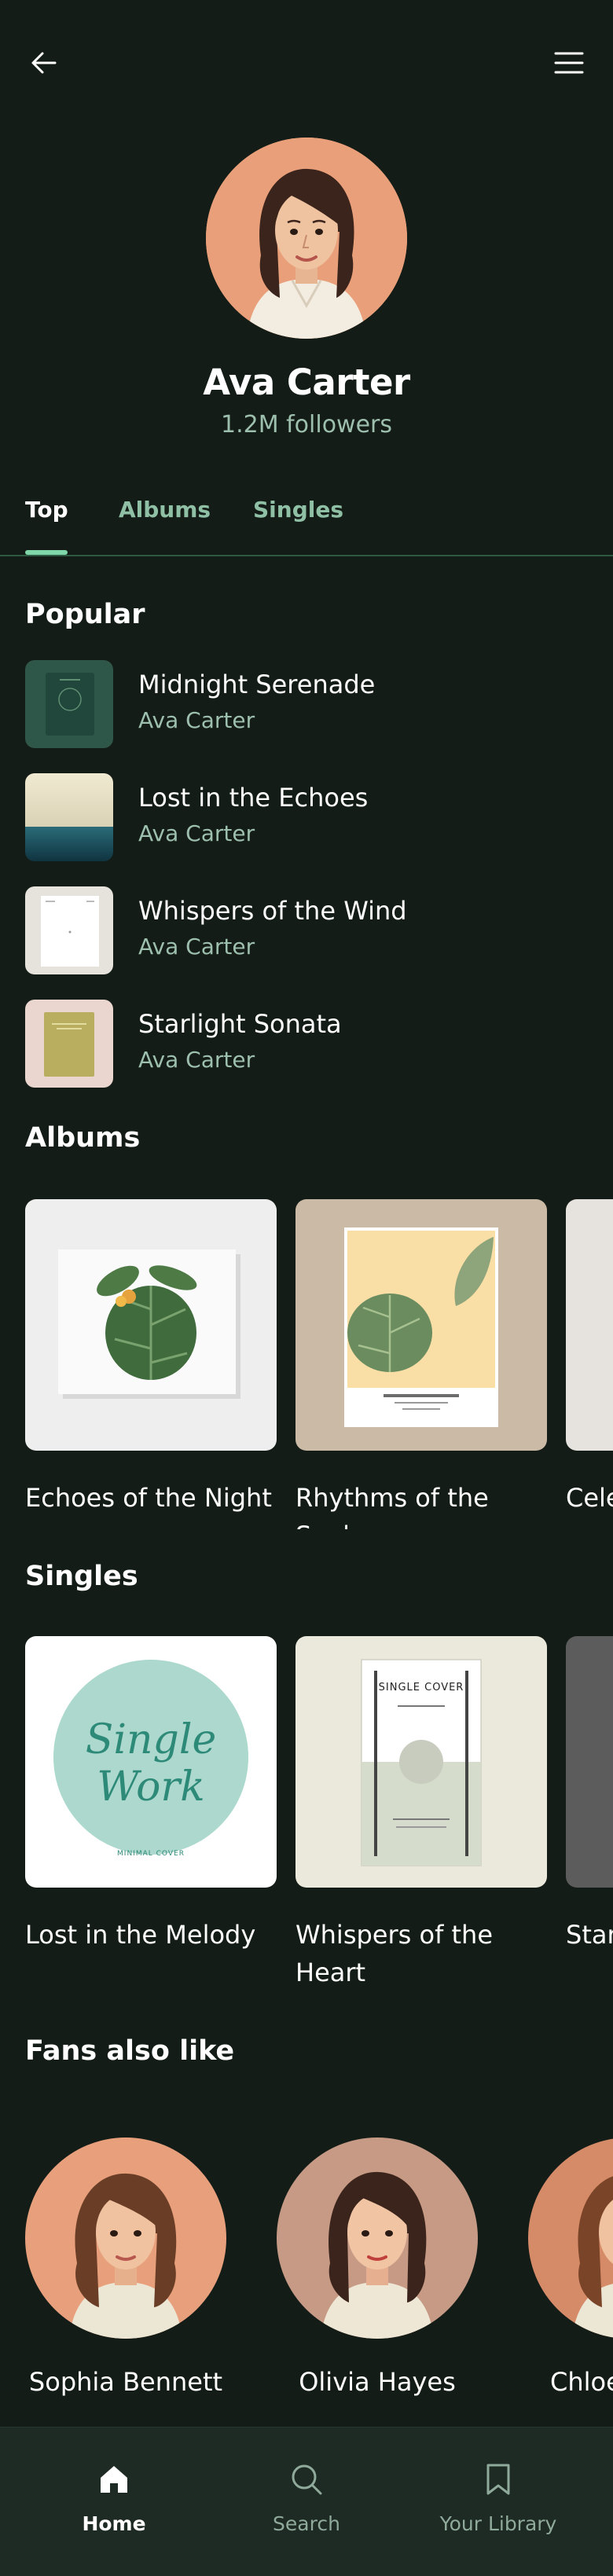 The image size is (613, 2576). I want to click on album-title: Cele, so click(589, 1498).